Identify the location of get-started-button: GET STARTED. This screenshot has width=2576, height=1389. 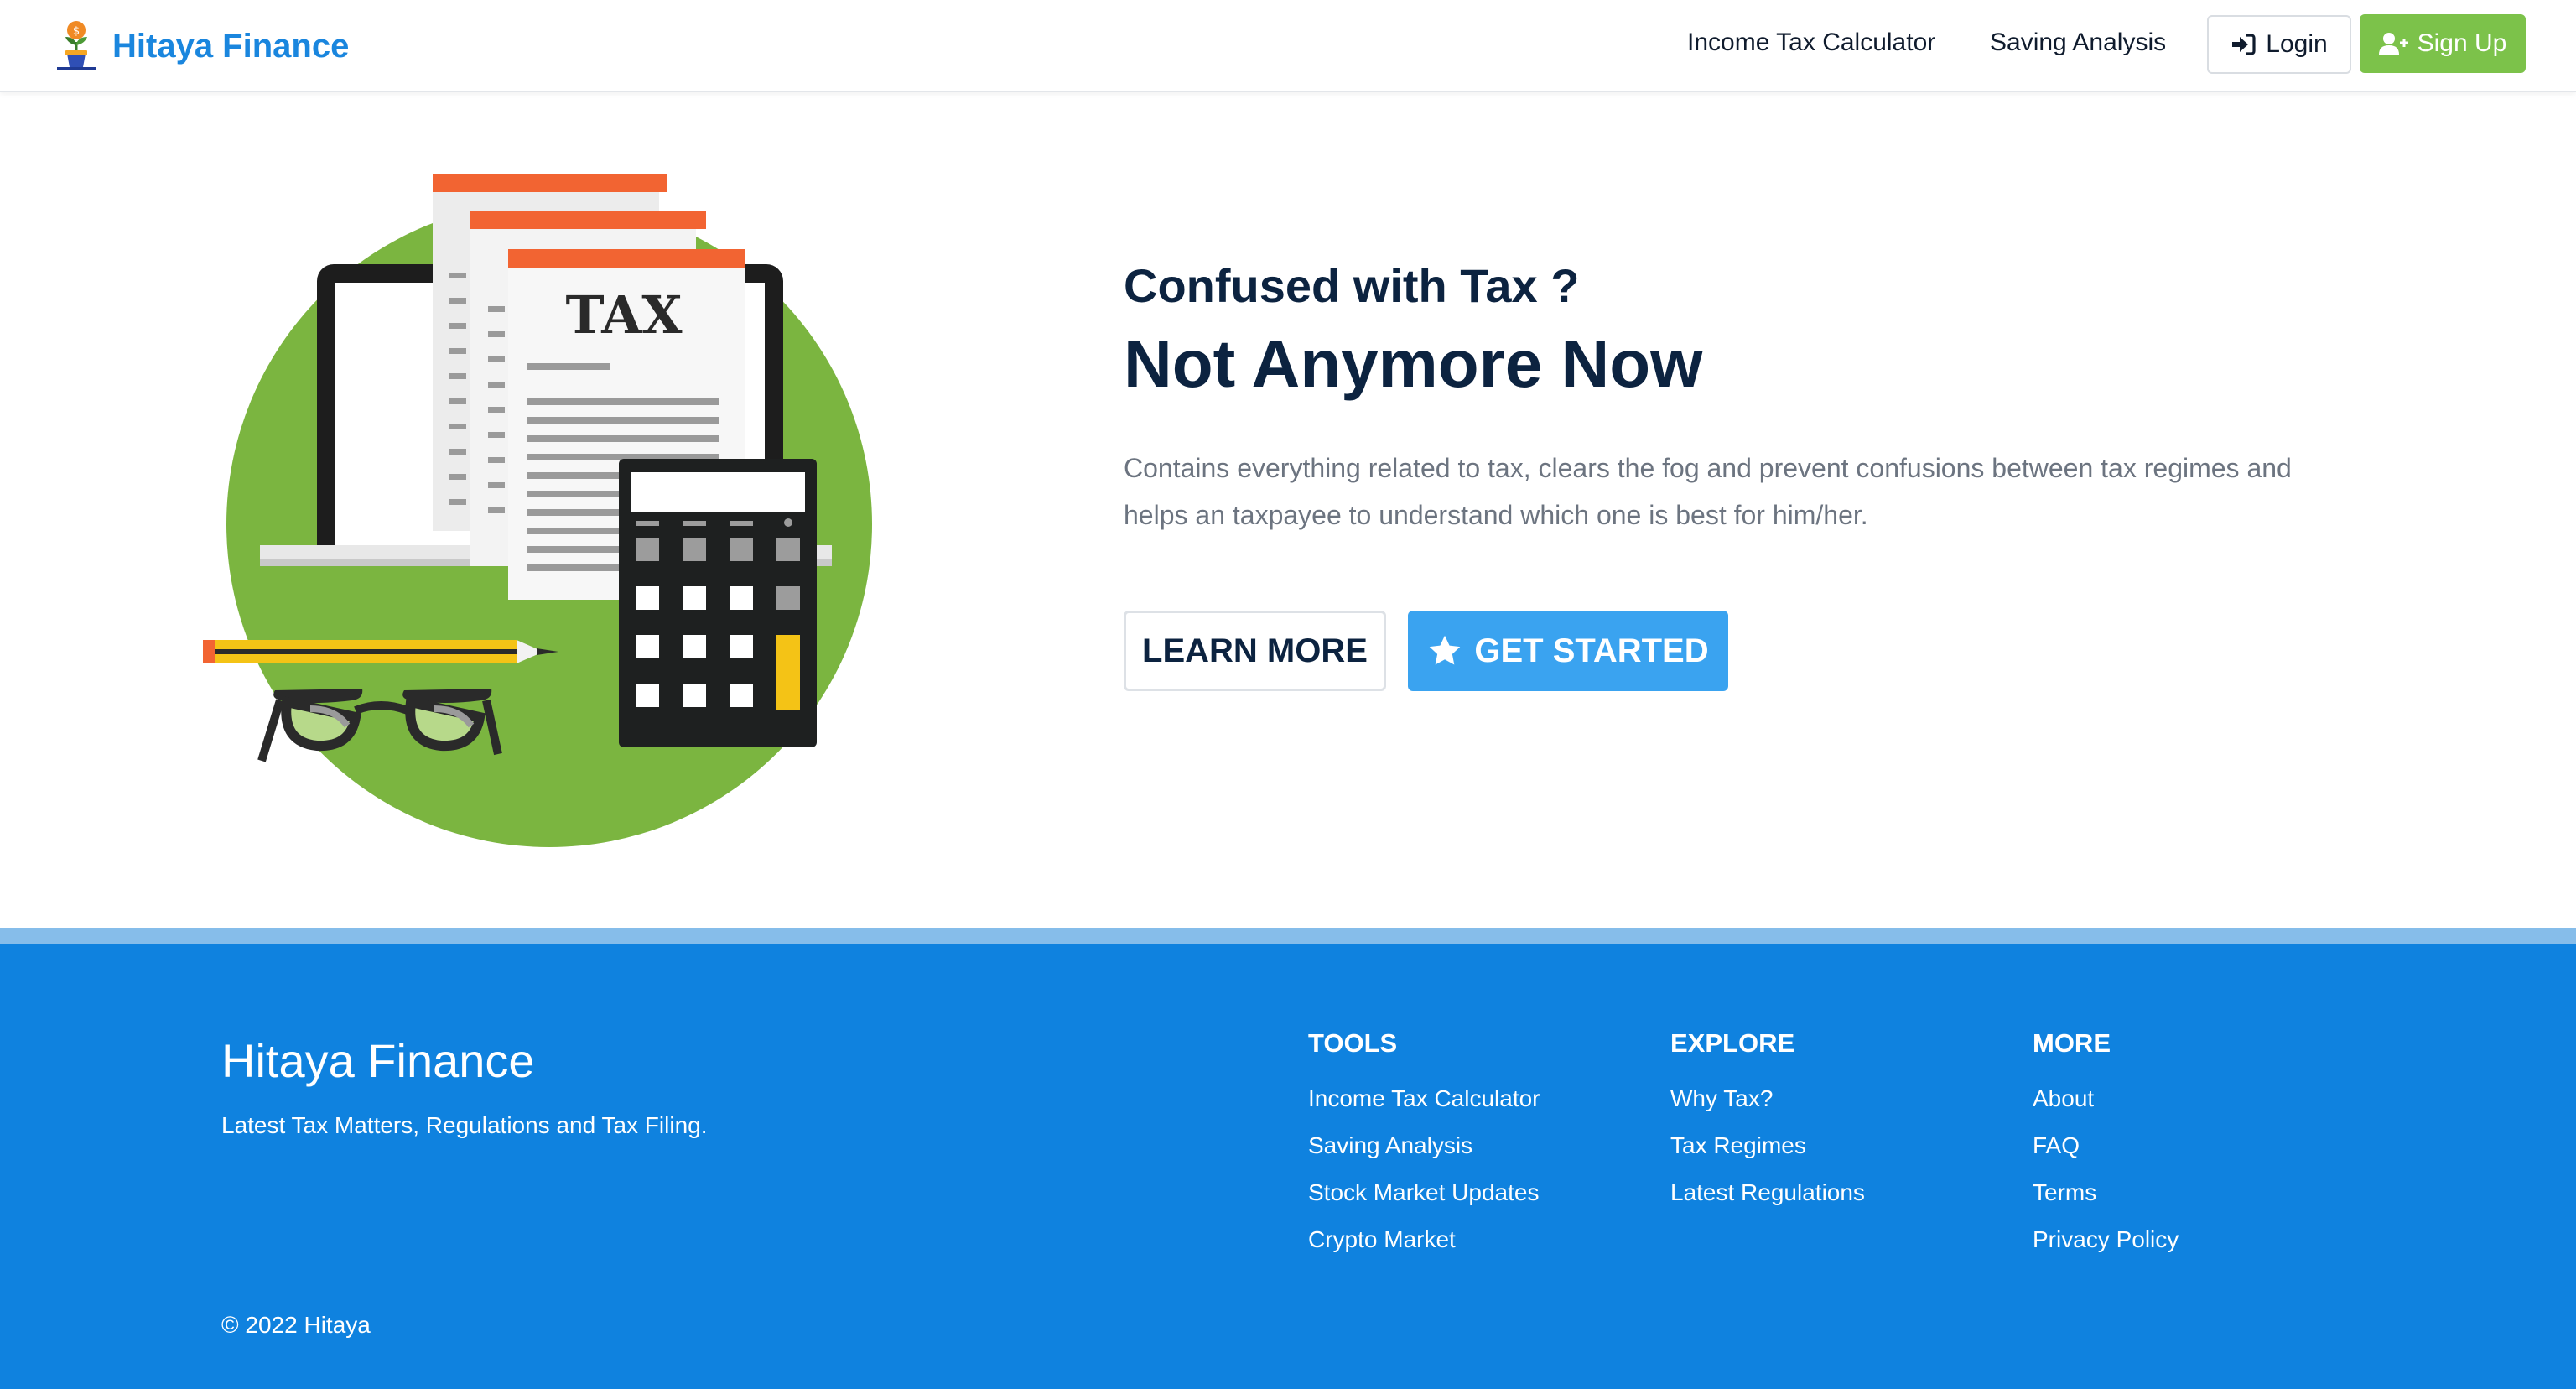
(1568, 651).